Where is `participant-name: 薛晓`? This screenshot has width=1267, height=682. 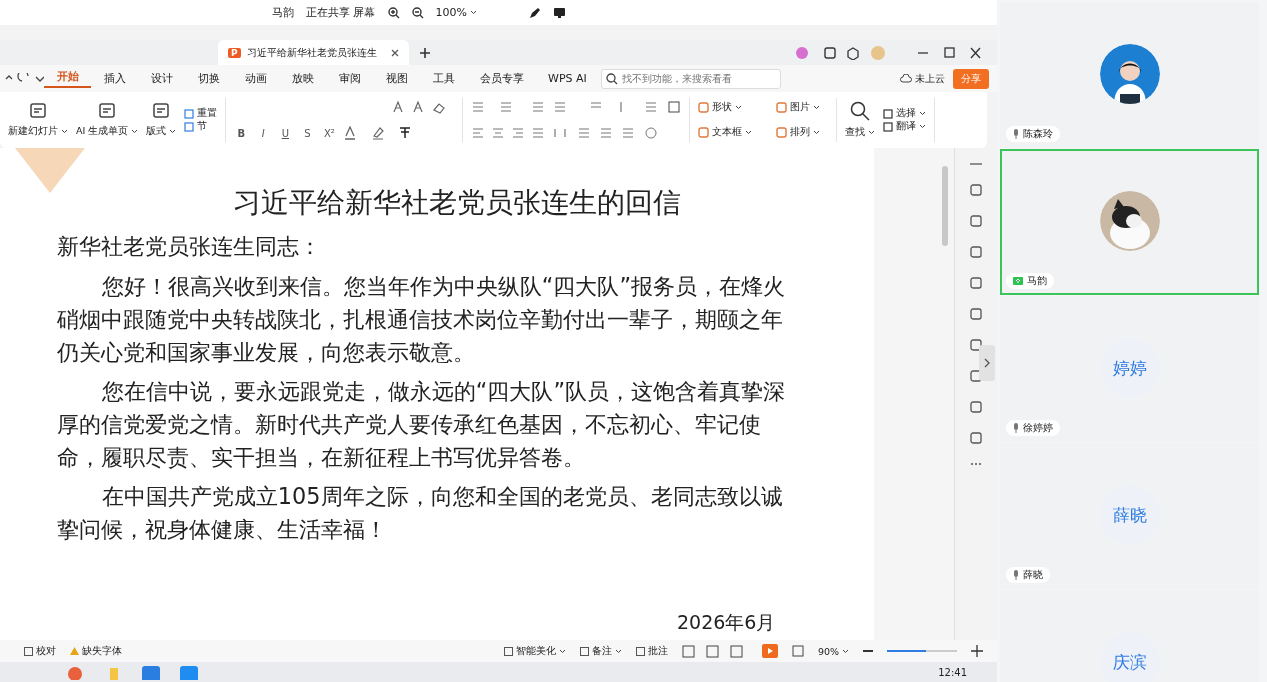
participant-name: 薛晓 is located at coordinates (1028, 575).